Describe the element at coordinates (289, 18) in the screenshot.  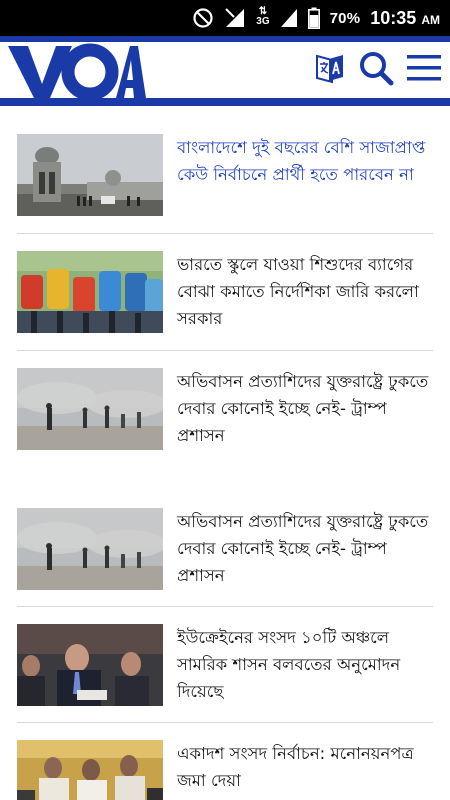
I see `signal-bars-icon` at that location.